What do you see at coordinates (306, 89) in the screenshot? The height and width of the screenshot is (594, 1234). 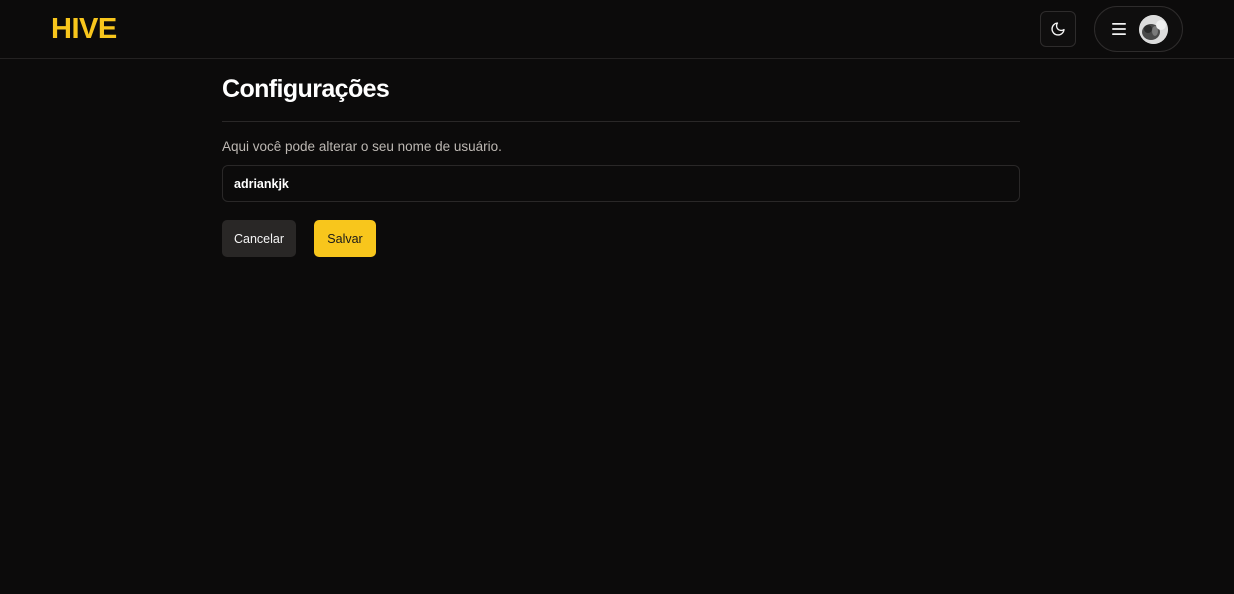 I see `page-title: Configurações` at bounding box center [306, 89].